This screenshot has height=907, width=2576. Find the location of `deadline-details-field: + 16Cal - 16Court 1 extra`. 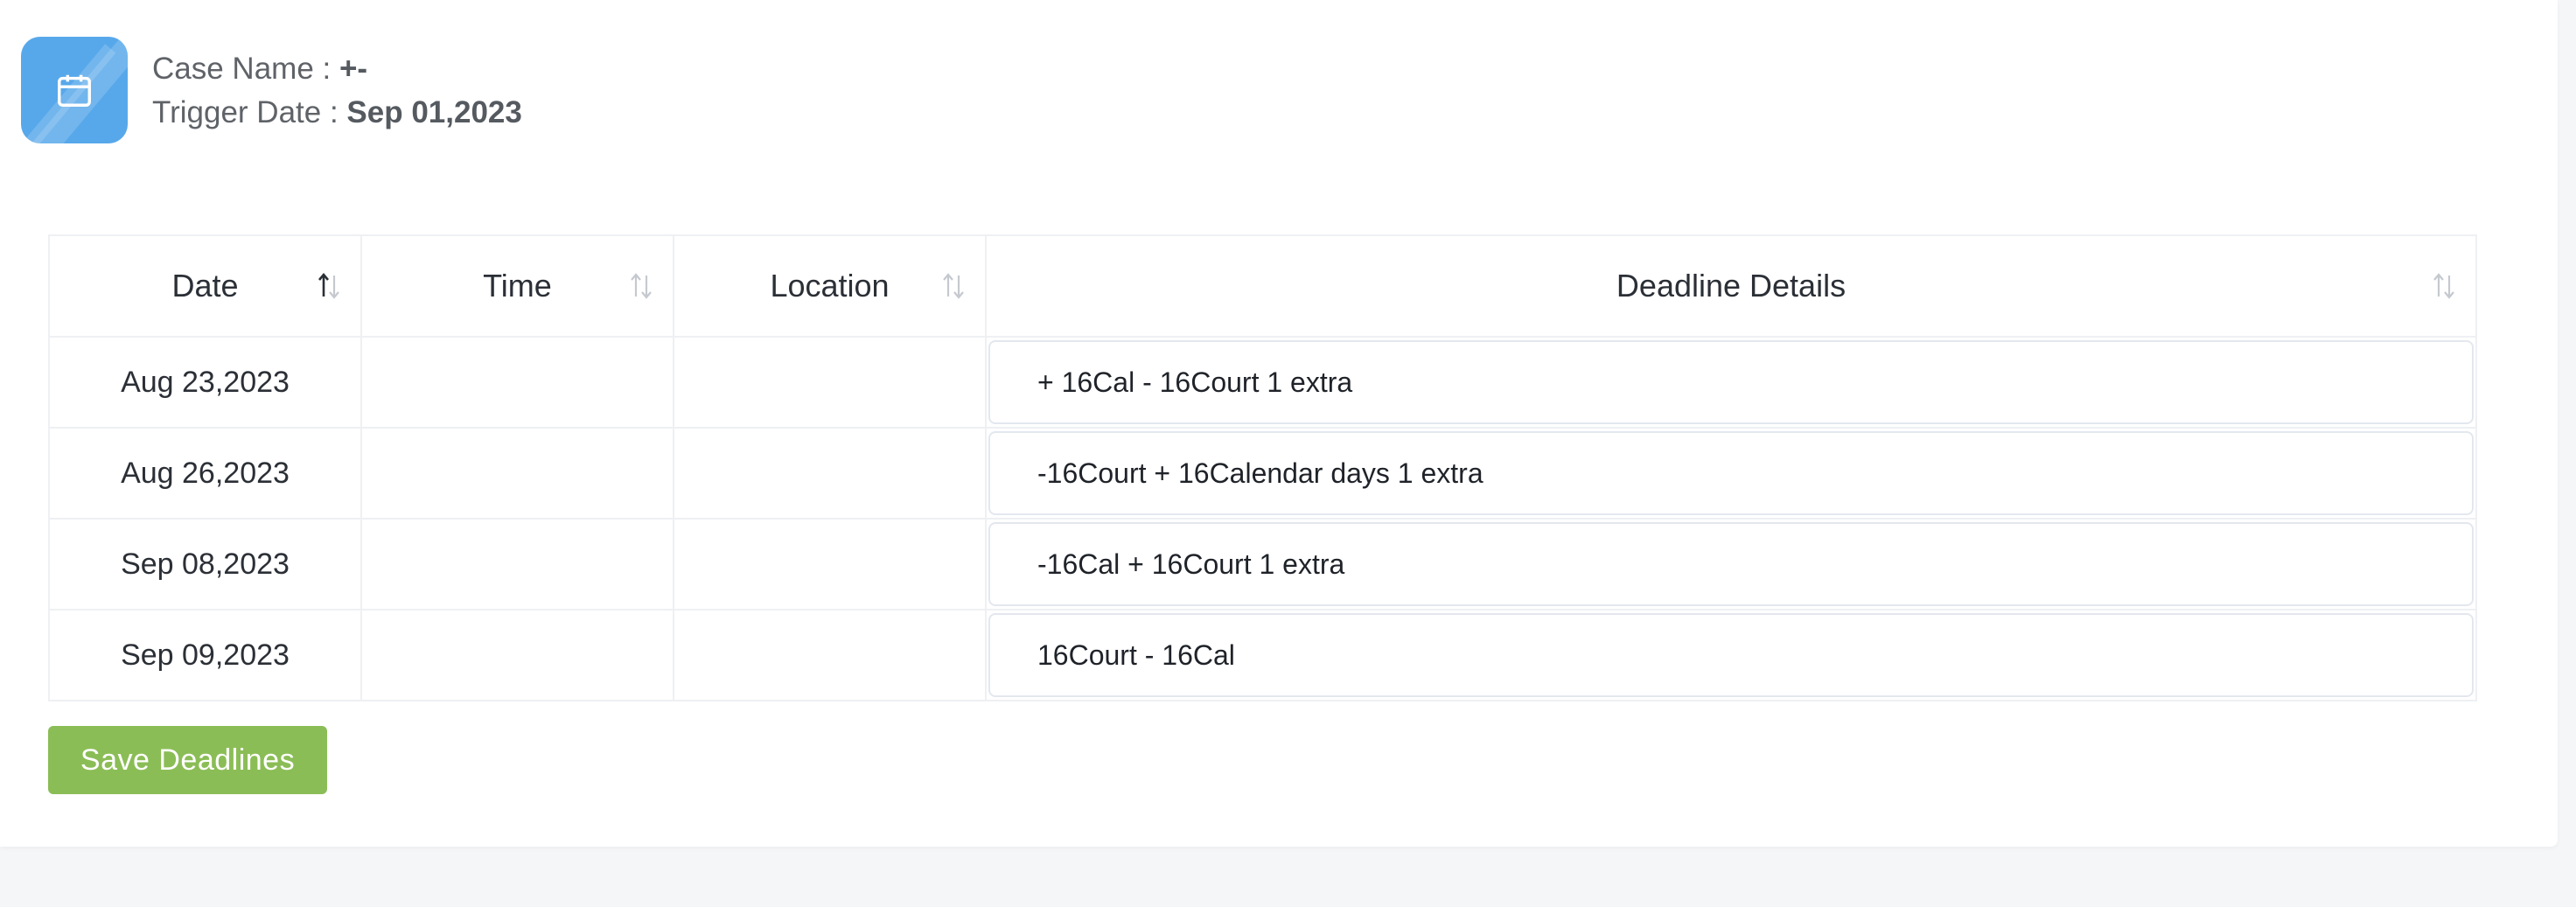

deadline-details-field: + 16Cal - 16Court 1 extra is located at coordinates (1731, 382).